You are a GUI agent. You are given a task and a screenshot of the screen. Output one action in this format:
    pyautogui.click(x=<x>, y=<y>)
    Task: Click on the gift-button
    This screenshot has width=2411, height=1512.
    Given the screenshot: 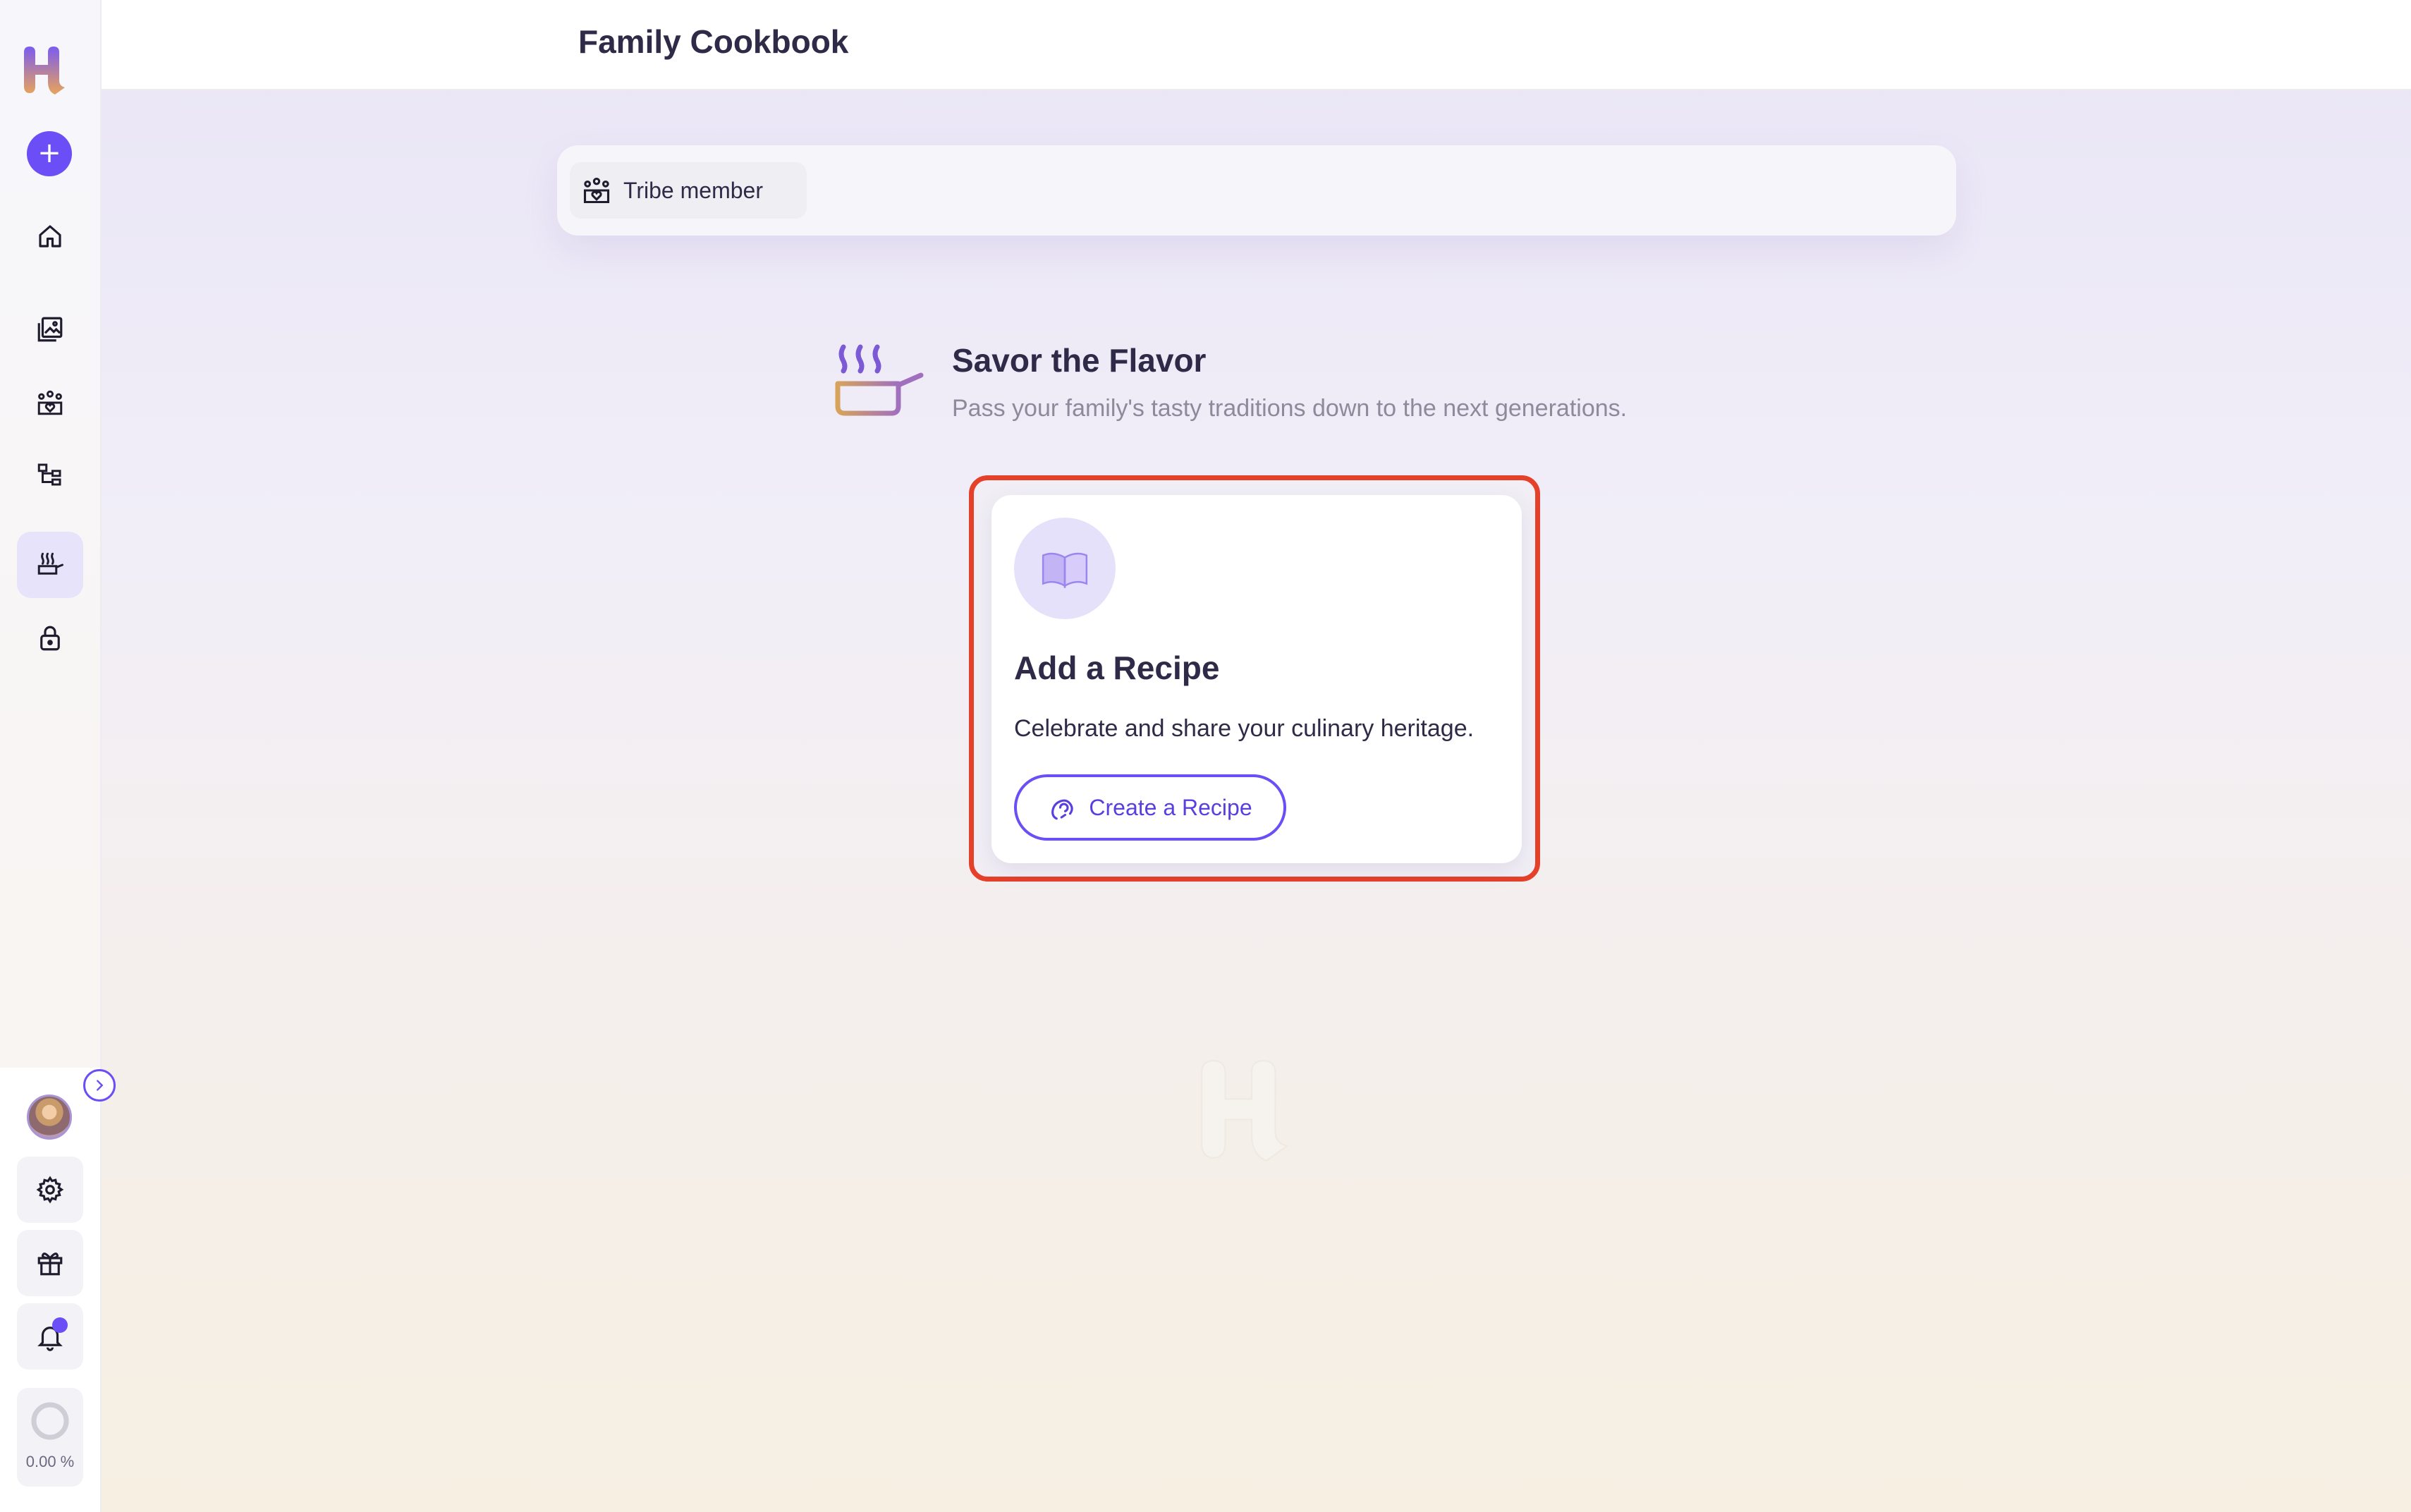 What is the action you would take?
    pyautogui.click(x=50, y=1263)
    